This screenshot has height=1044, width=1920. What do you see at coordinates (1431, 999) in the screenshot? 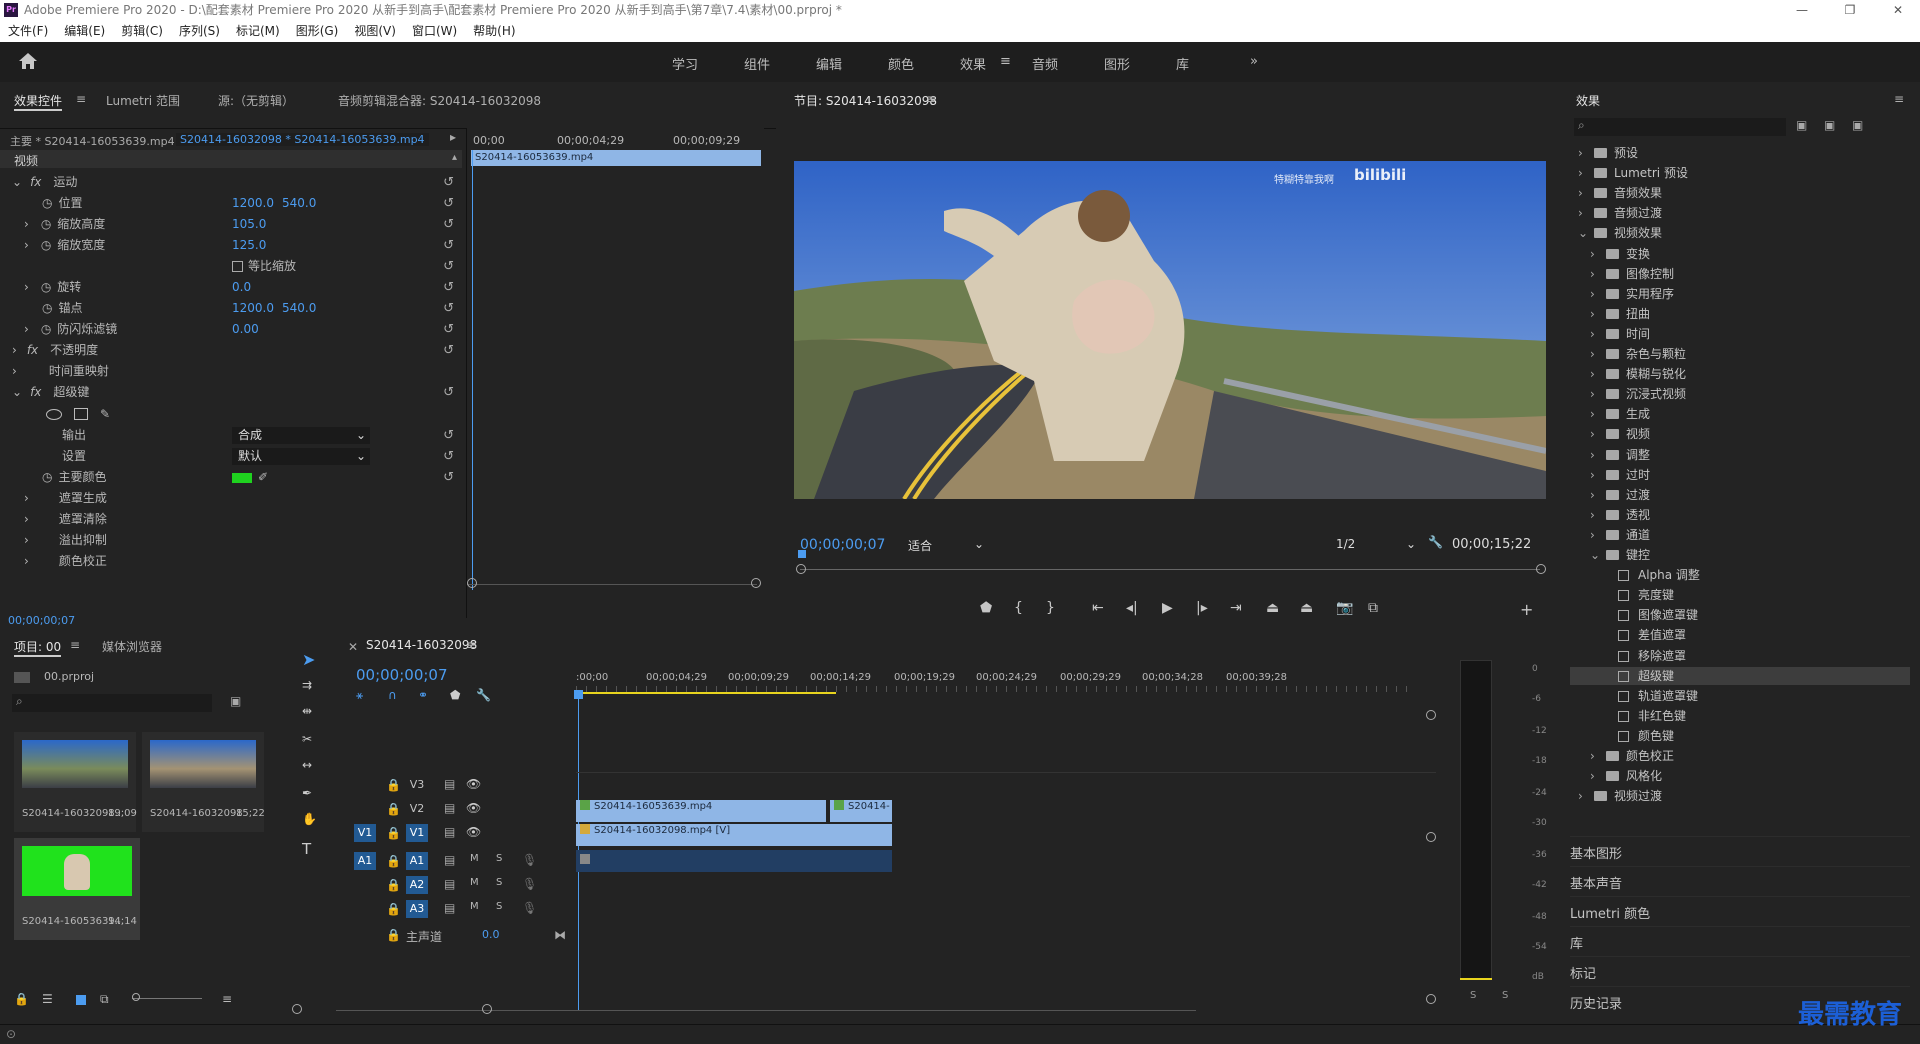
I see `v-scroll-bottom` at bounding box center [1431, 999].